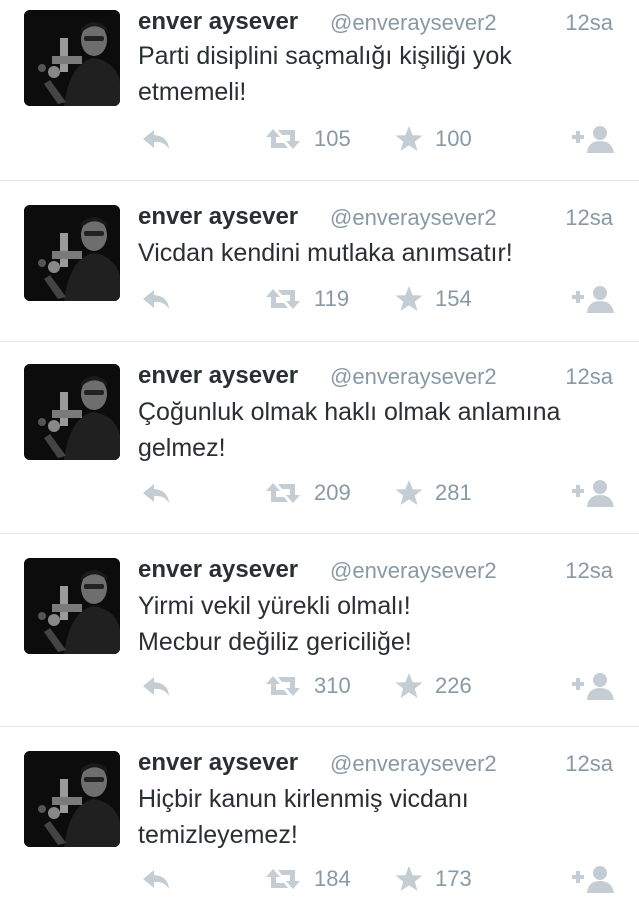  Describe the element at coordinates (307, 493) in the screenshot. I see `retweet-button: 209` at that location.